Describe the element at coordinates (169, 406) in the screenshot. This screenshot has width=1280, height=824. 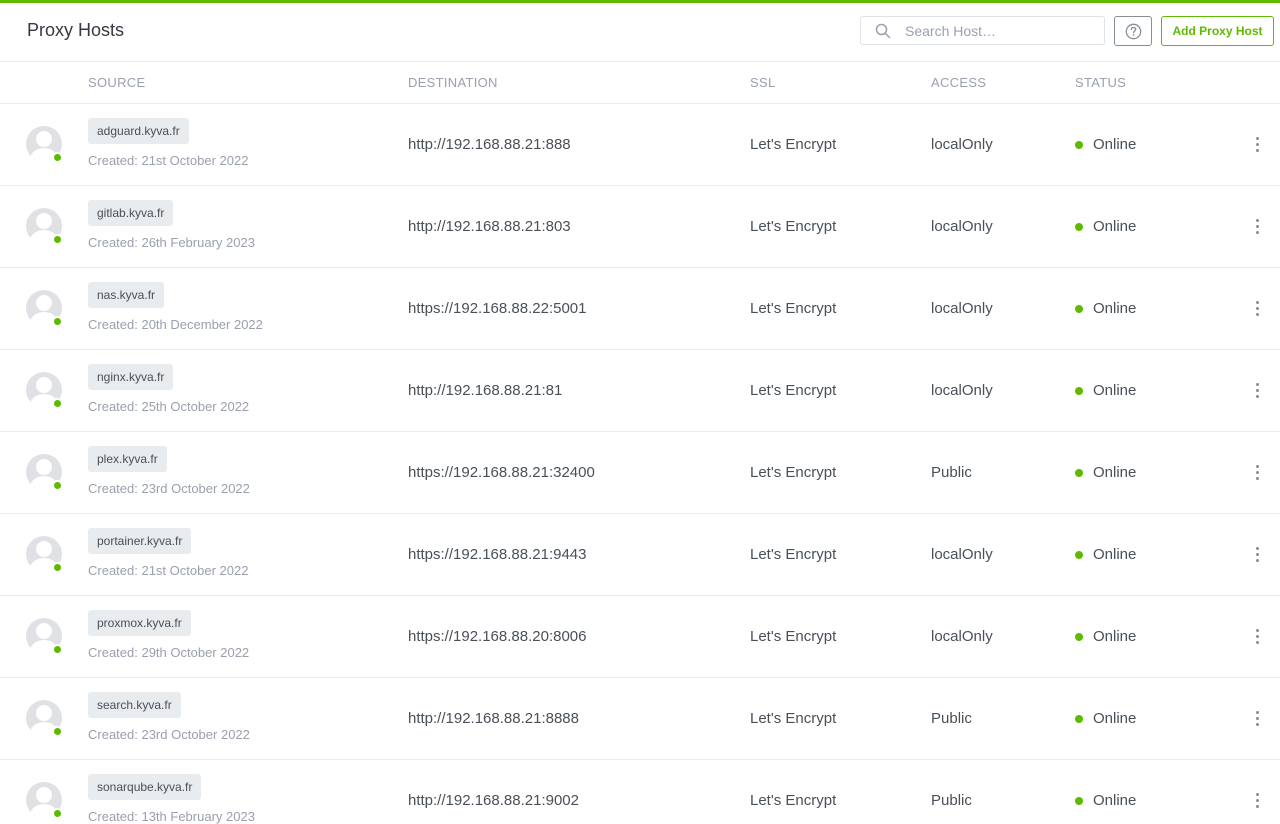
I see `created-date: Created: 25th October 2022` at that location.